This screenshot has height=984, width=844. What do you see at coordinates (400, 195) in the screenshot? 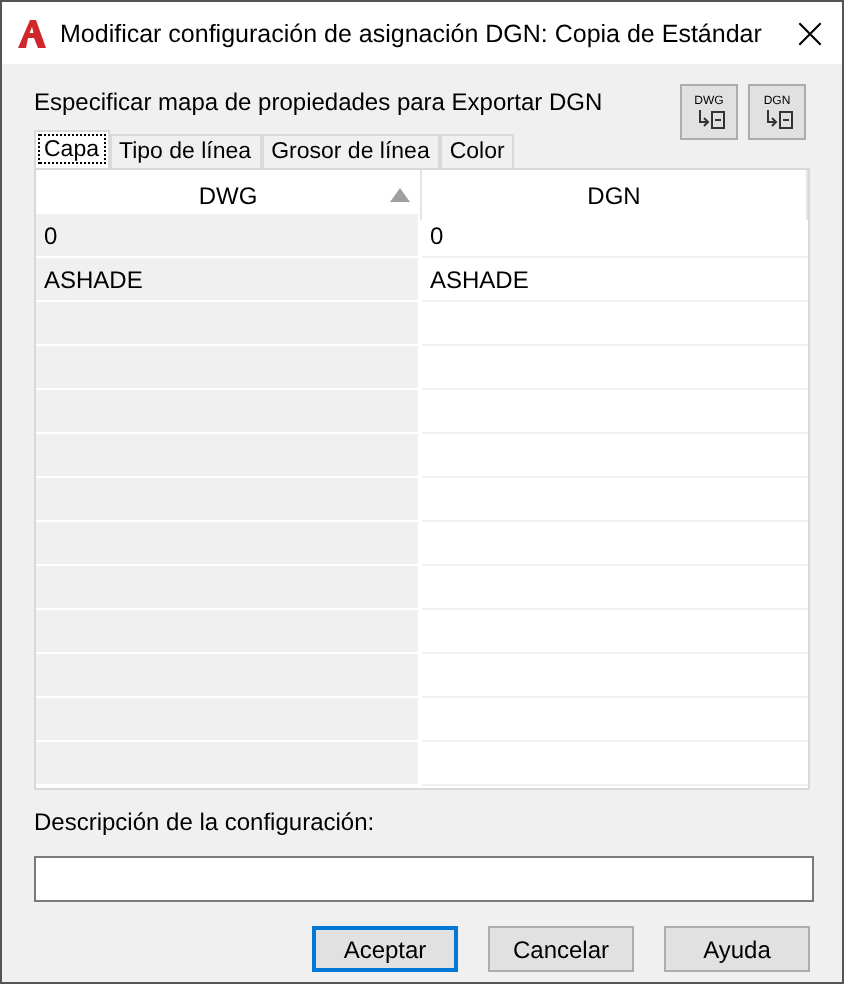
I see `sort-arrow-icon` at bounding box center [400, 195].